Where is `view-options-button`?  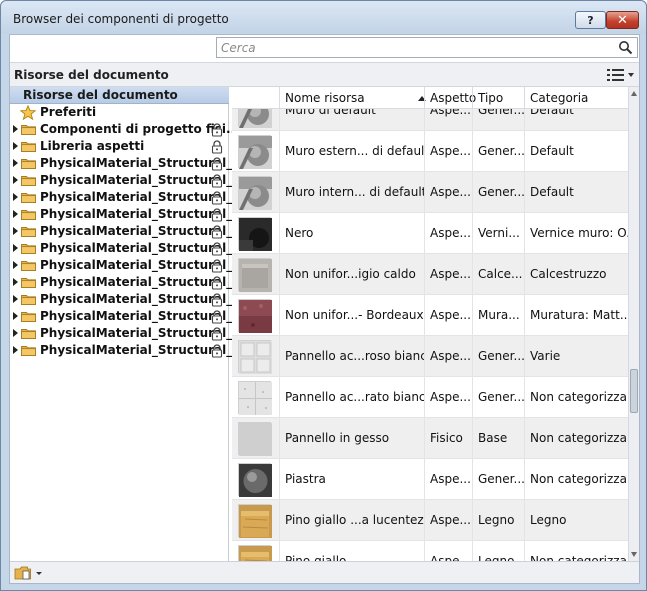 view-options-button is located at coordinates (621, 75).